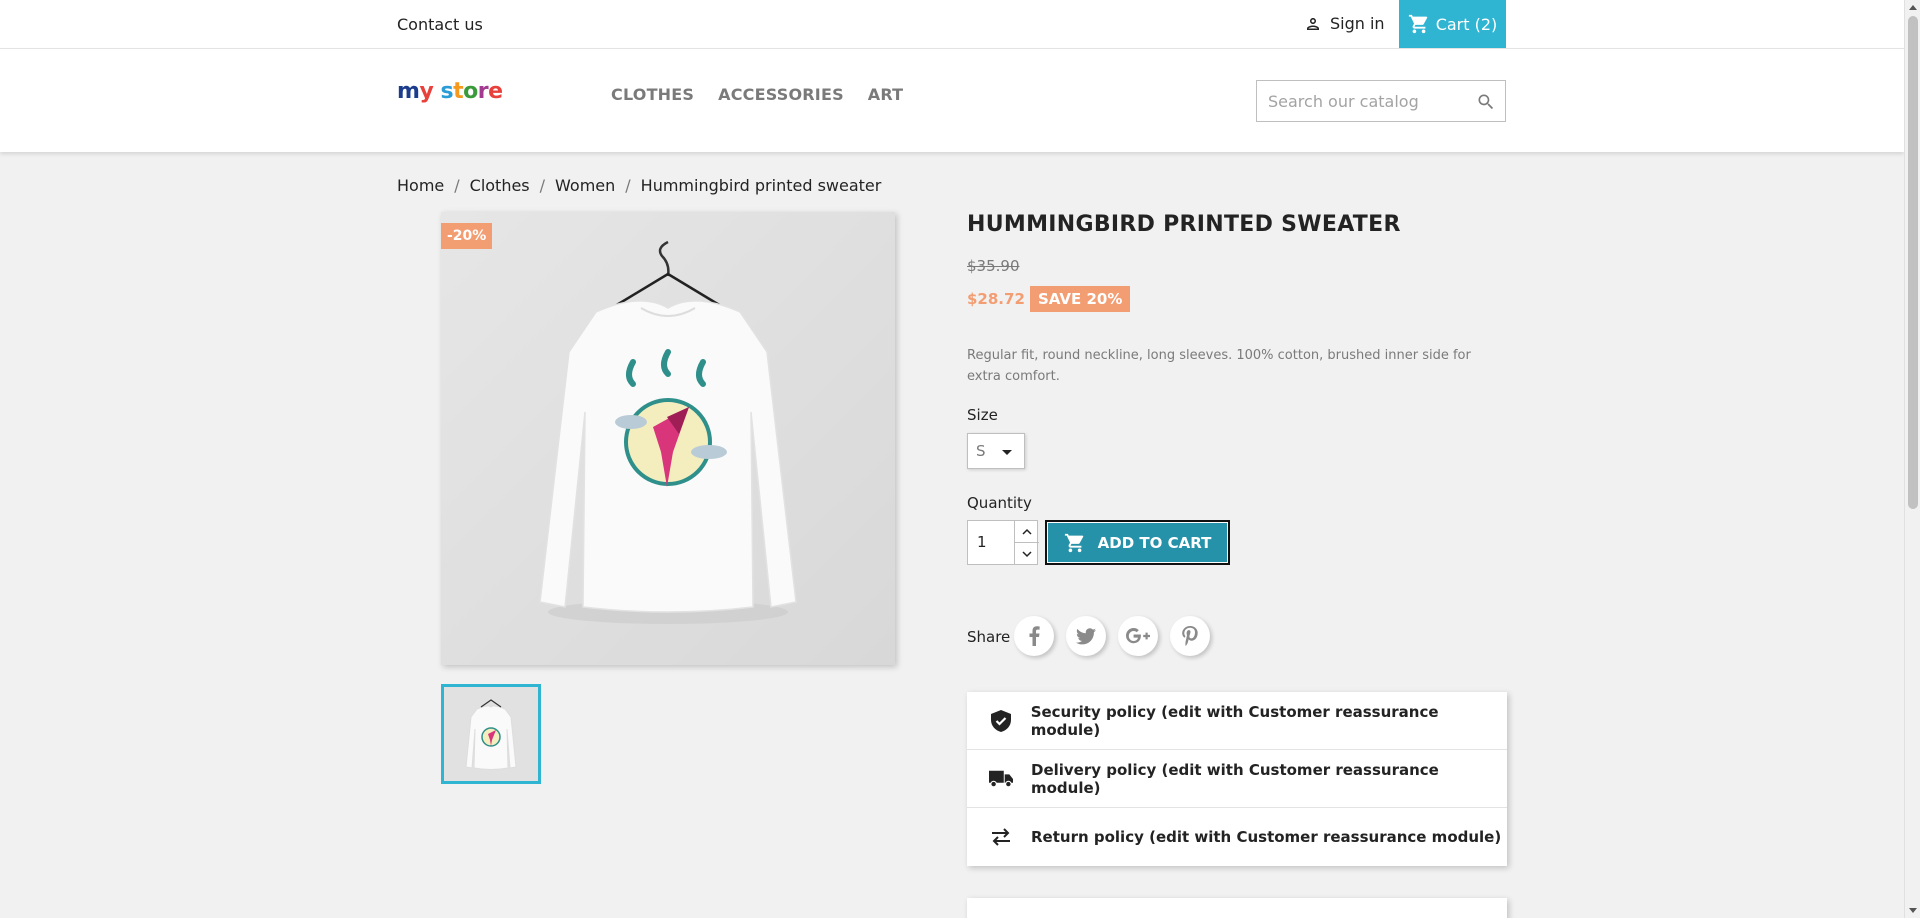 The image size is (1920, 918). What do you see at coordinates (886, 94) in the screenshot?
I see `menu-item-art: ART` at bounding box center [886, 94].